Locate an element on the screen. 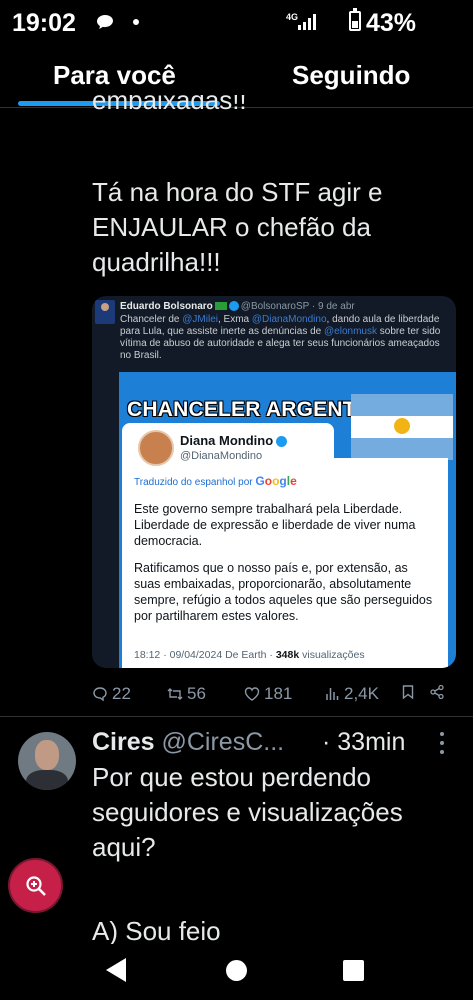 This screenshot has height=1000, width=473. embed-header: Eduardo Bolsonaro @BolsonaroSP · 9 de abr is located at coordinates (237, 306).